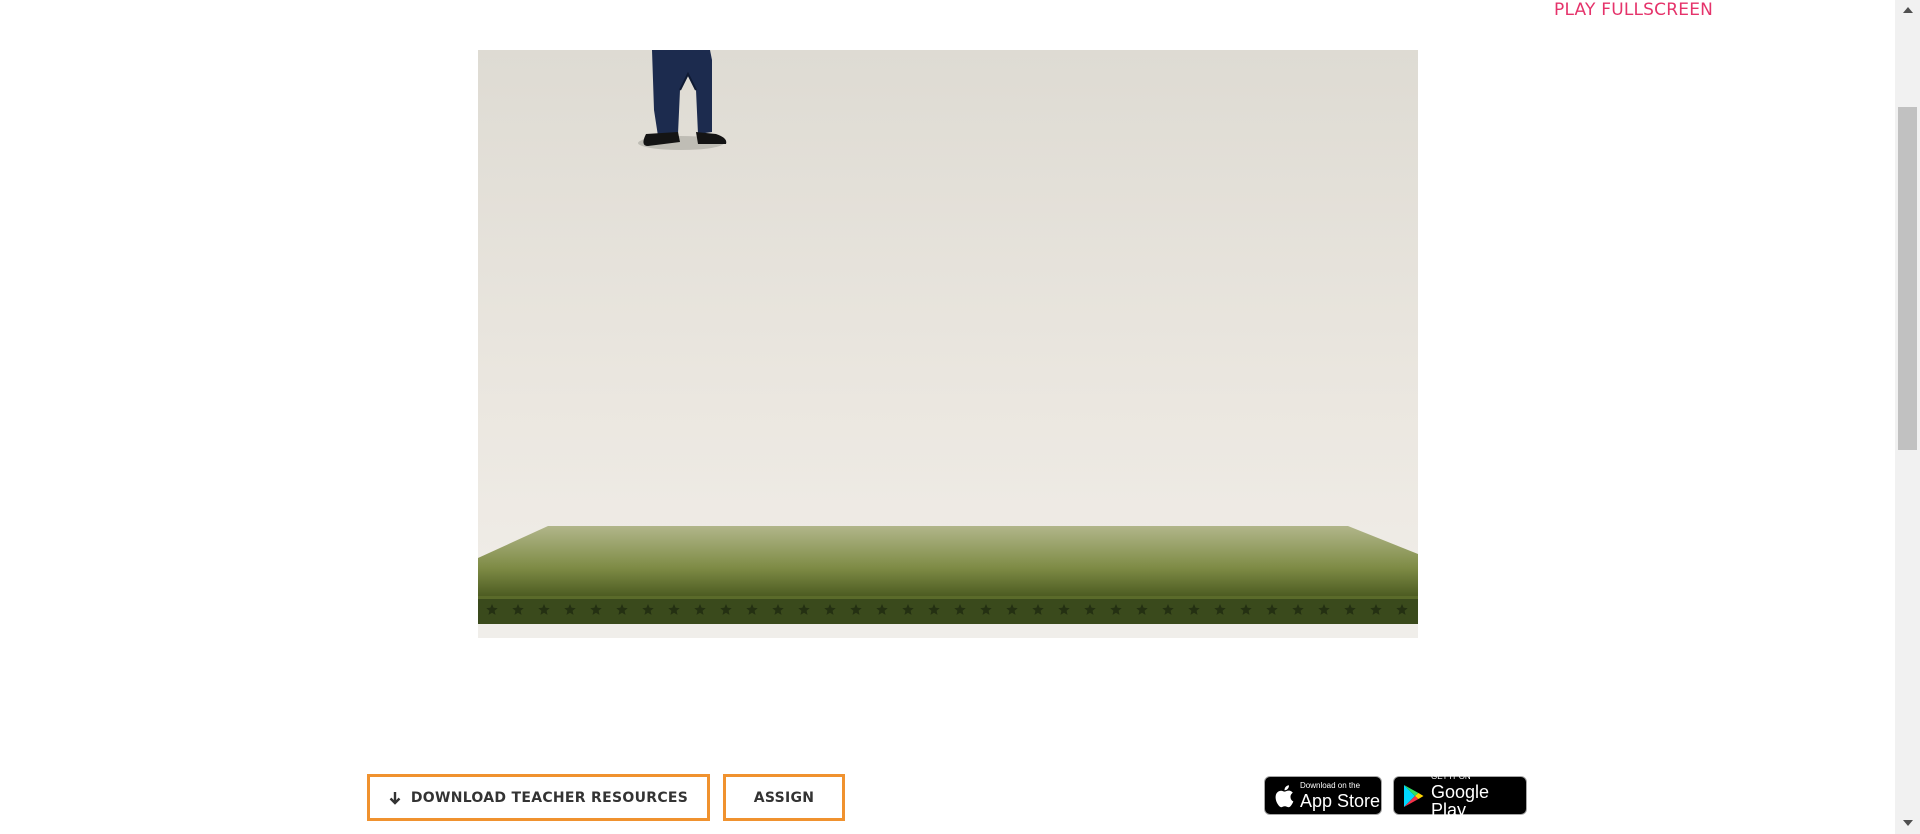 The width and height of the screenshot is (1920, 834). What do you see at coordinates (948, 631) in the screenshot?
I see `game-frame-bottom` at bounding box center [948, 631].